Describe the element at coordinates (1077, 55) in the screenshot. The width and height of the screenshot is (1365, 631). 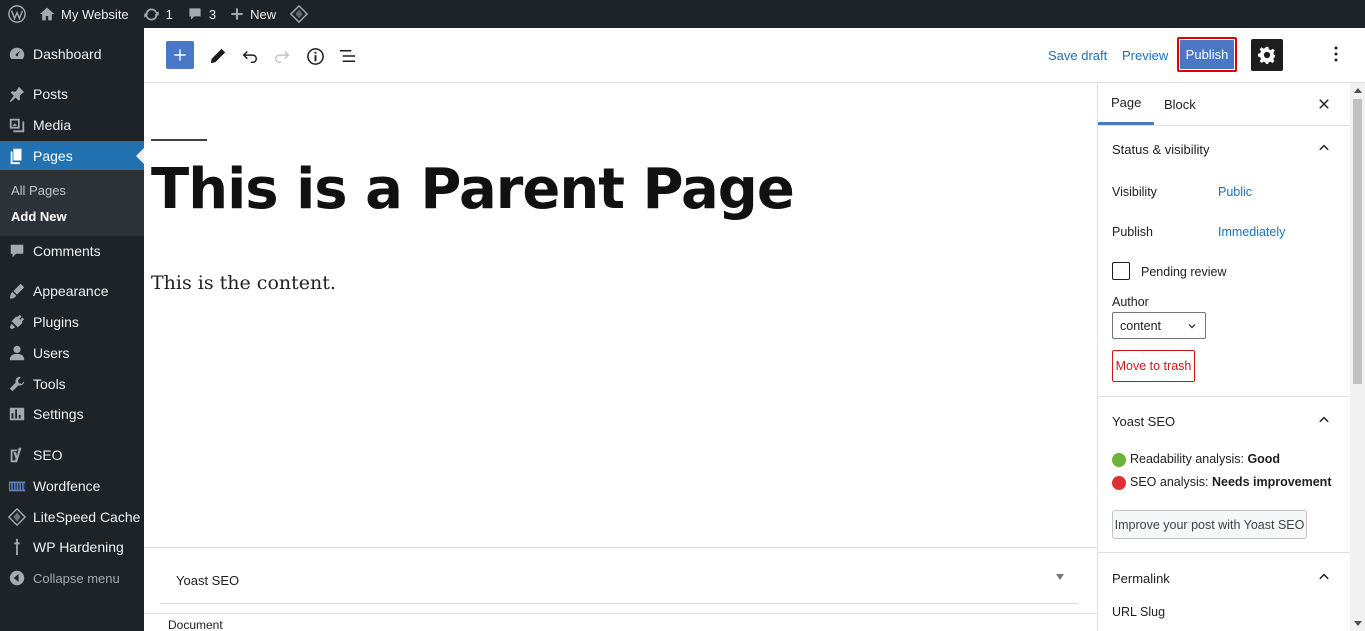
I see `save-draft-button: Save draft` at that location.